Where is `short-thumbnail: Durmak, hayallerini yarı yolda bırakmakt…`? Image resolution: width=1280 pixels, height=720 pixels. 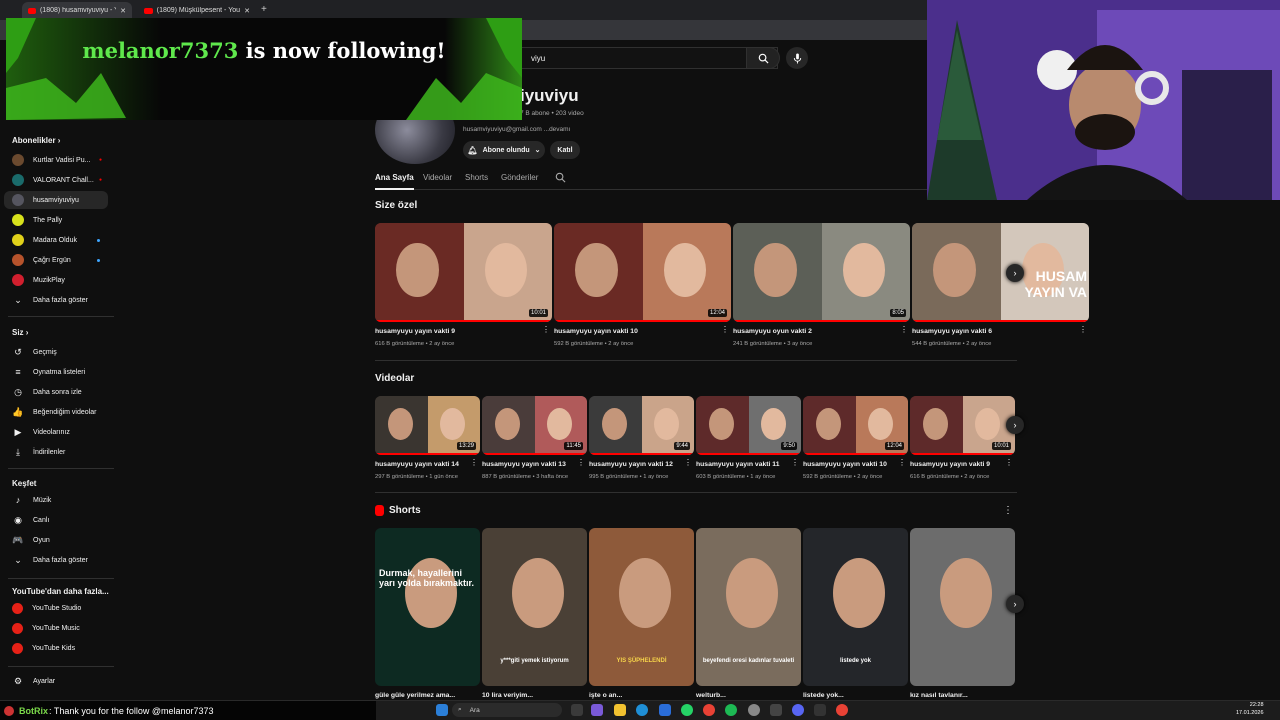 short-thumbnail: Durmak, hayallerini yarı yolda bırakmakt… is located at coordinates (427, 607).